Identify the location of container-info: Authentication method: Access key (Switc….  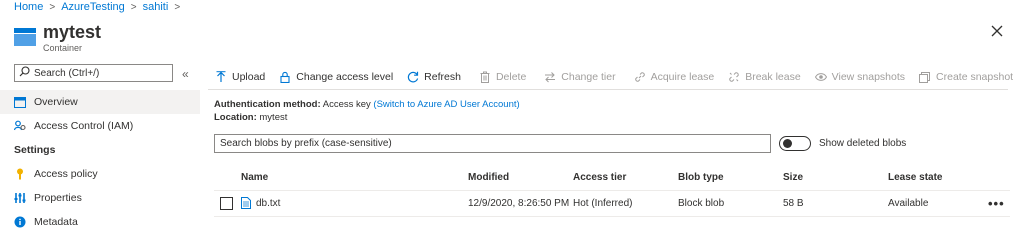
(367, 111).